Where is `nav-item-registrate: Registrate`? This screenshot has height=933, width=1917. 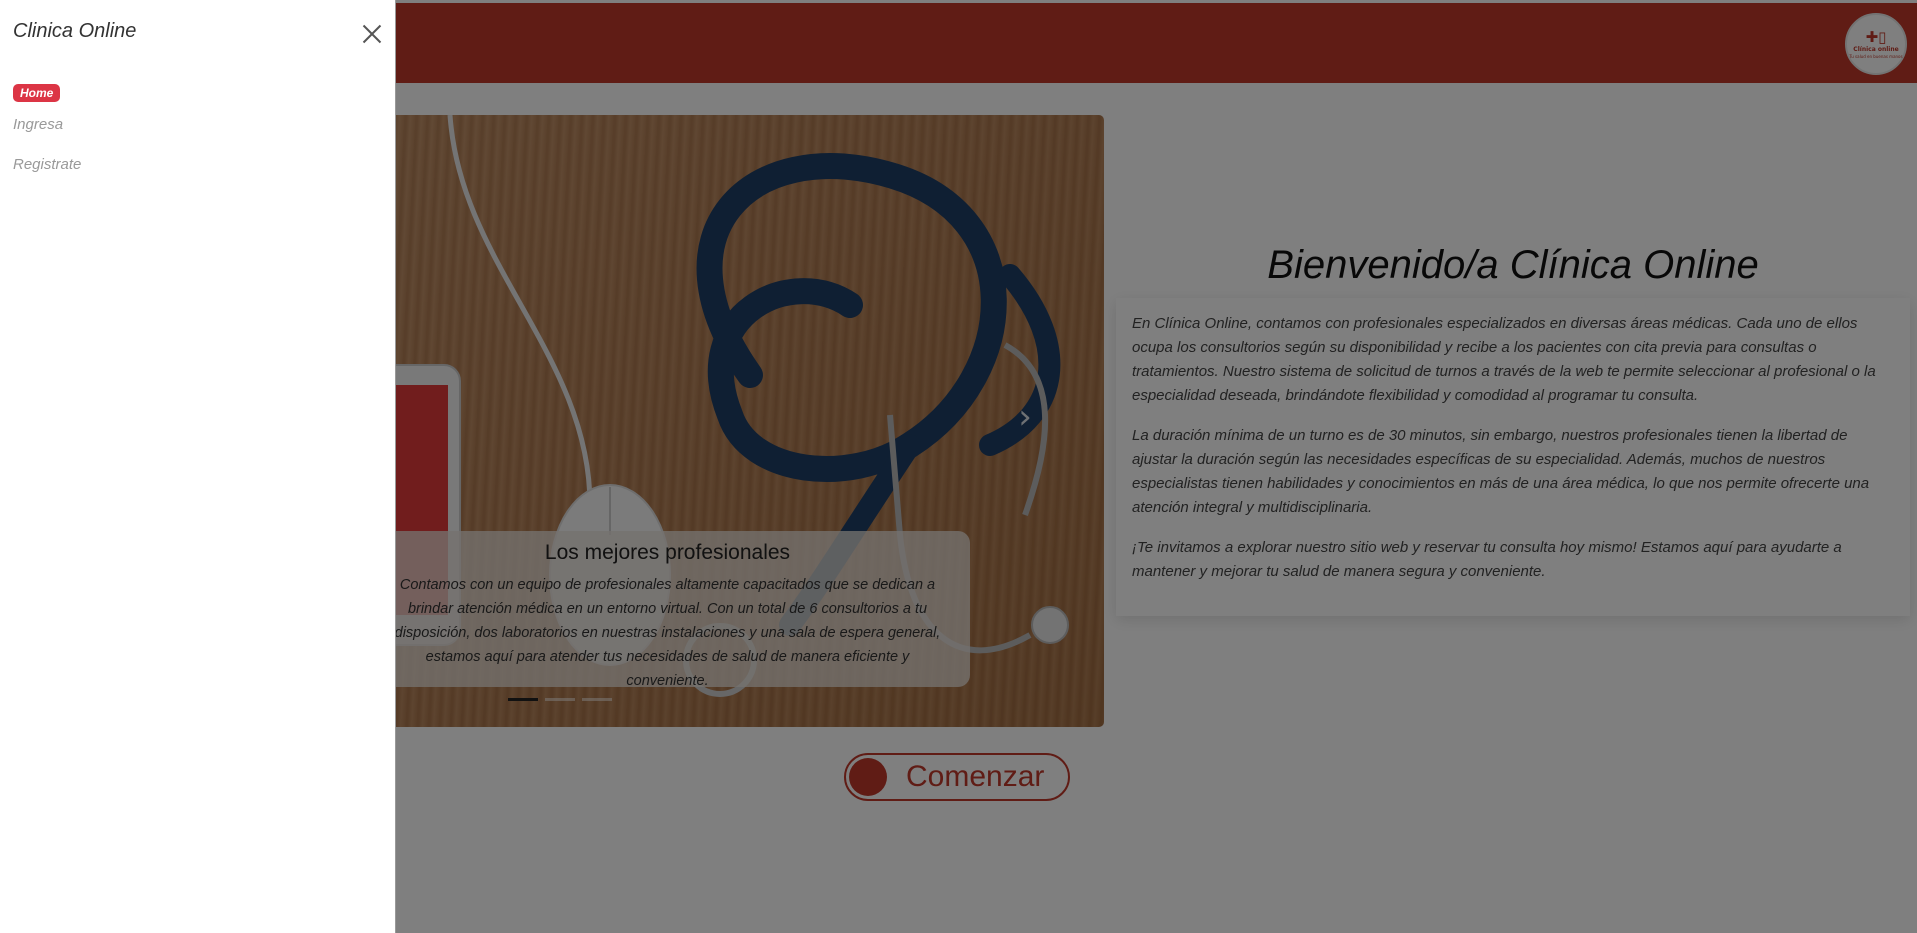
nav-item-registrate: Registrate is located at coordinates (47, 164).